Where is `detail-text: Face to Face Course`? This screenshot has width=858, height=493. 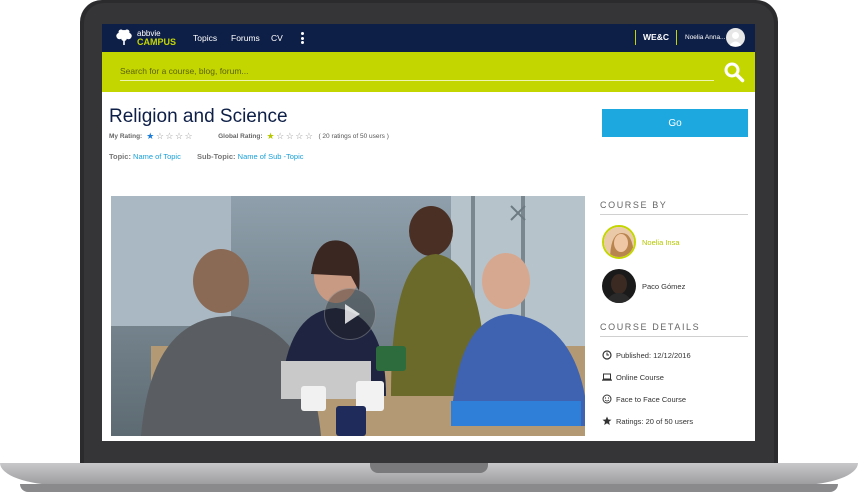
detail-text: Face to Face Course is located at coordinates (651, 399).